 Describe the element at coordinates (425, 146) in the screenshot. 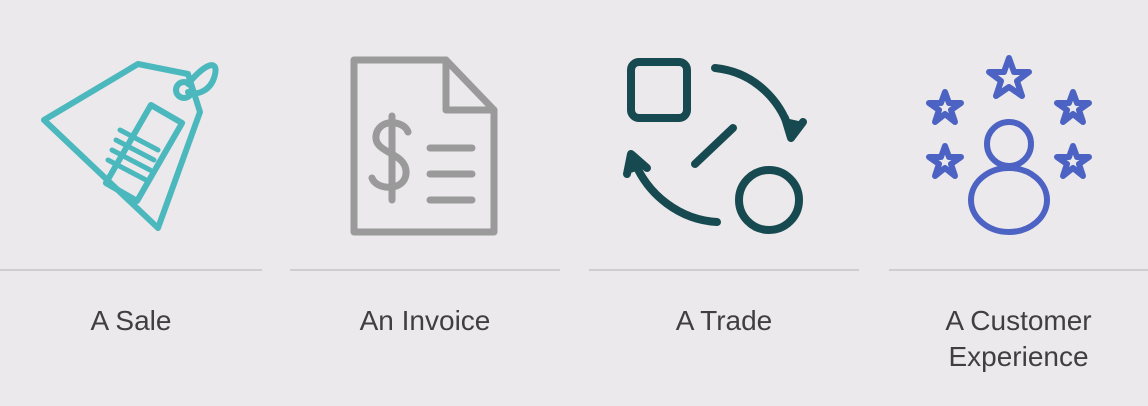

I see `invoice-dollar-icon` at that location.